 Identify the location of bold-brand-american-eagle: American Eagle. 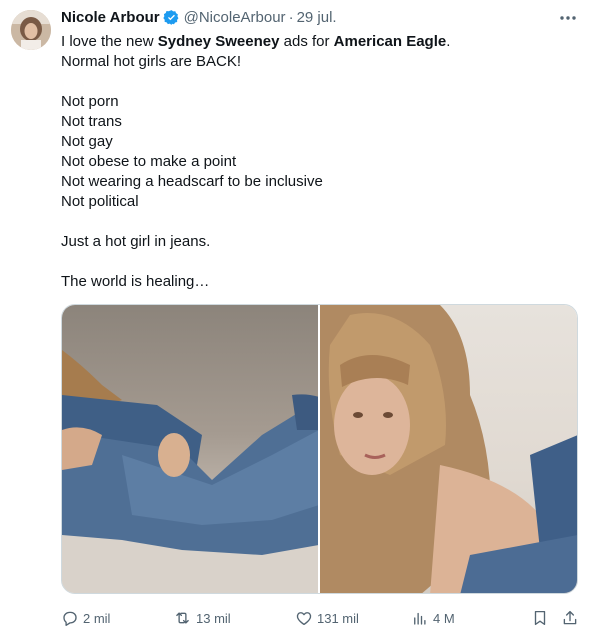
(390, 41).